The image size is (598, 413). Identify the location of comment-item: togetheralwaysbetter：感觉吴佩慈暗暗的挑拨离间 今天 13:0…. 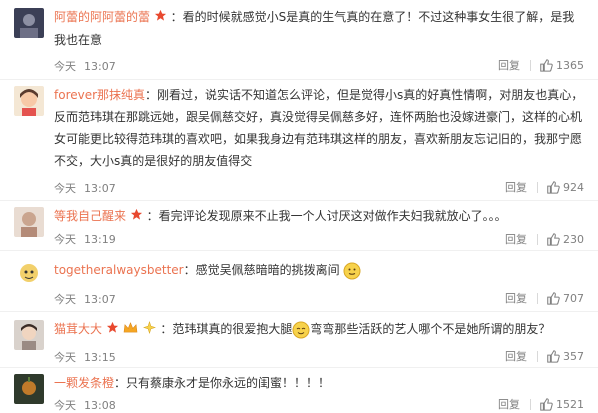
(299, 281).